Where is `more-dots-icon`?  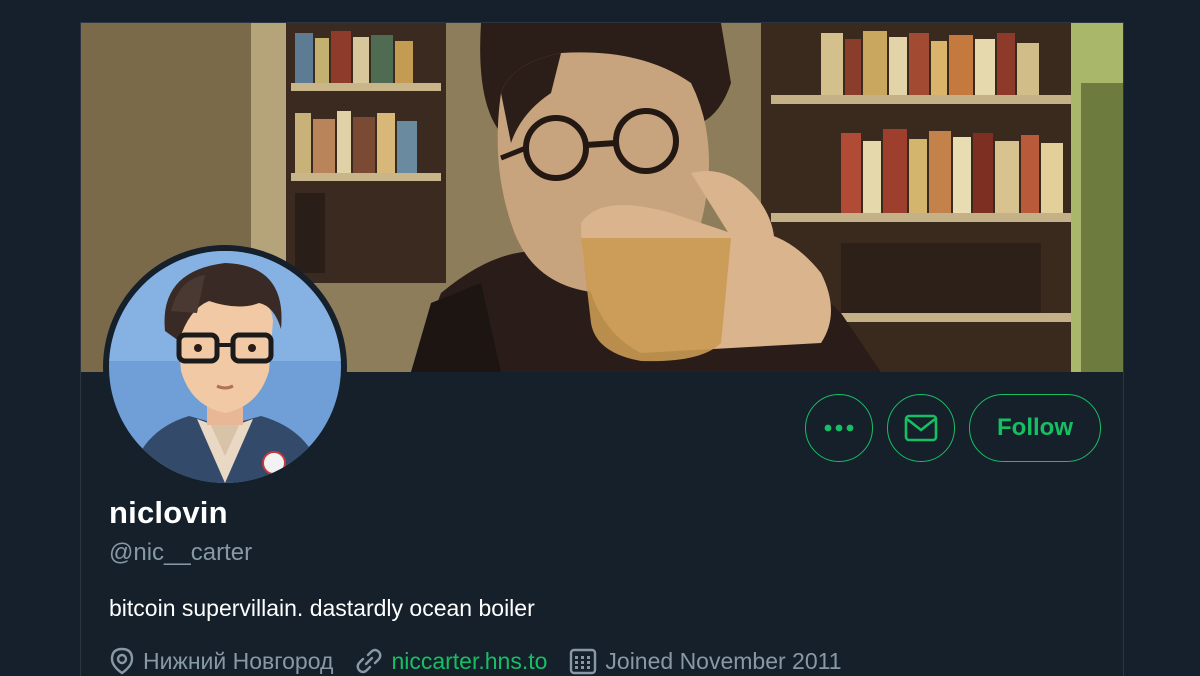 more-dots-icon is located at coordinates (839, 428).